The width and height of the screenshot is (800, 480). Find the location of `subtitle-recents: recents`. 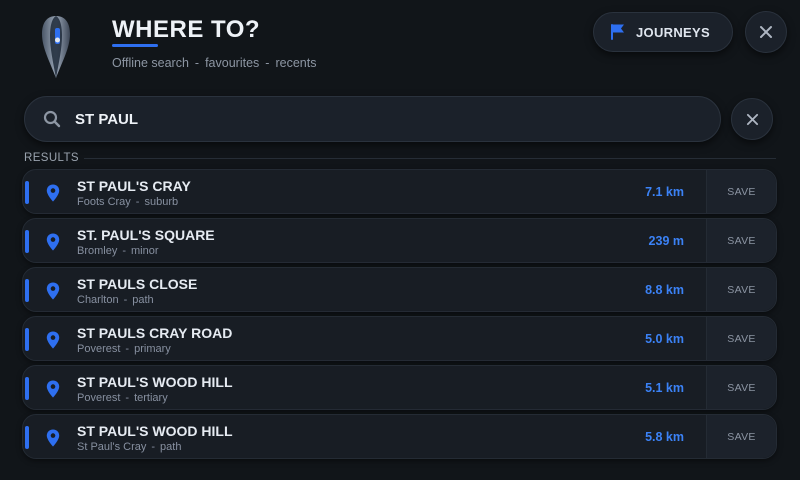

subtitle-recents: recents is located at coordinates (296, 63).